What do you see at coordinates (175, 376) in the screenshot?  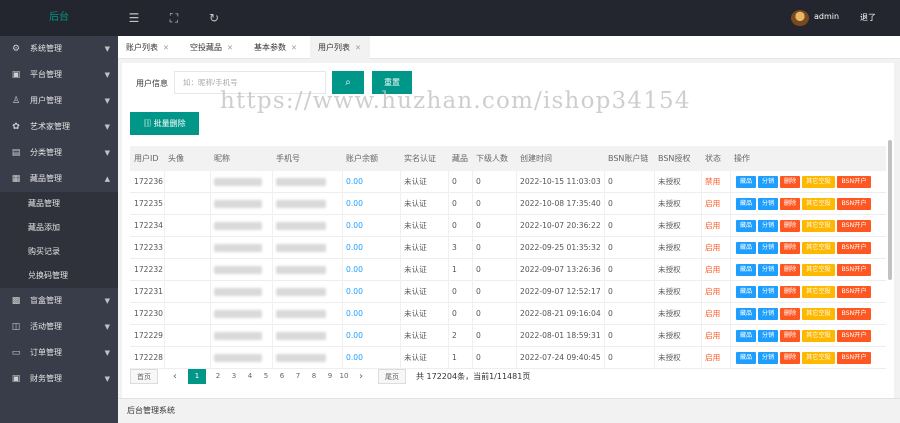 I see `prev-page-button: ‹` at bounding box center [175, 376].